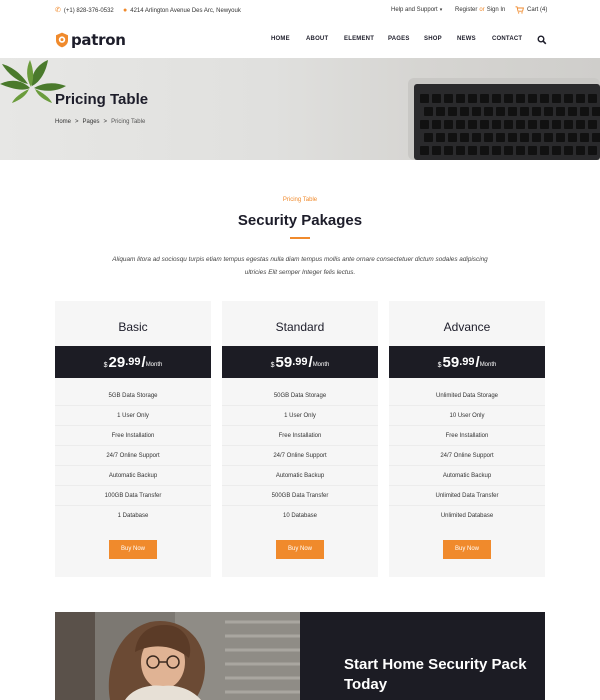 This screenshot has height=700, width=600. I want to click on section-eyebrow: Pricing Table, so click(300, 200).